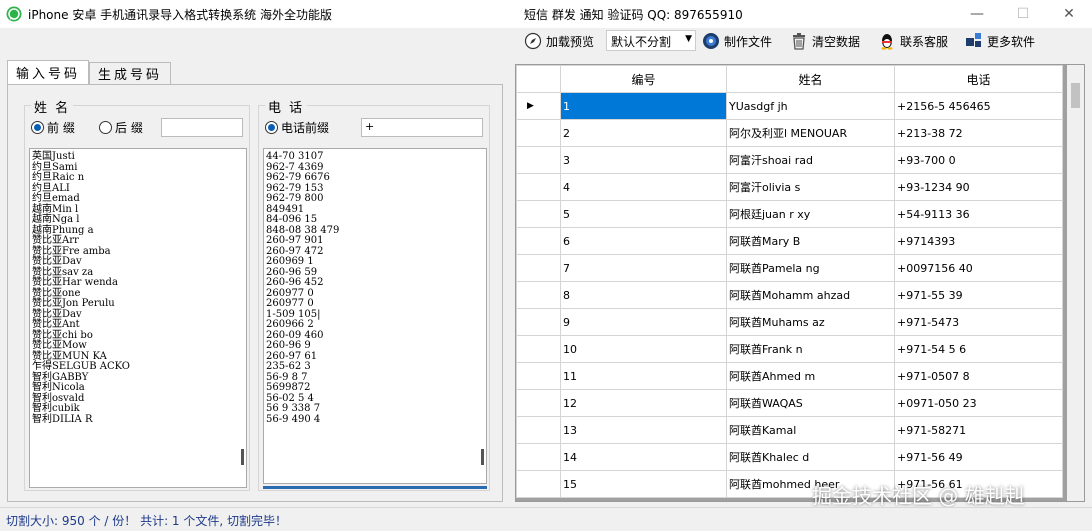  Describe the element at coordinates (978, 268) in the screenshot. I see `cell-phone: +0097156 40` at that location.